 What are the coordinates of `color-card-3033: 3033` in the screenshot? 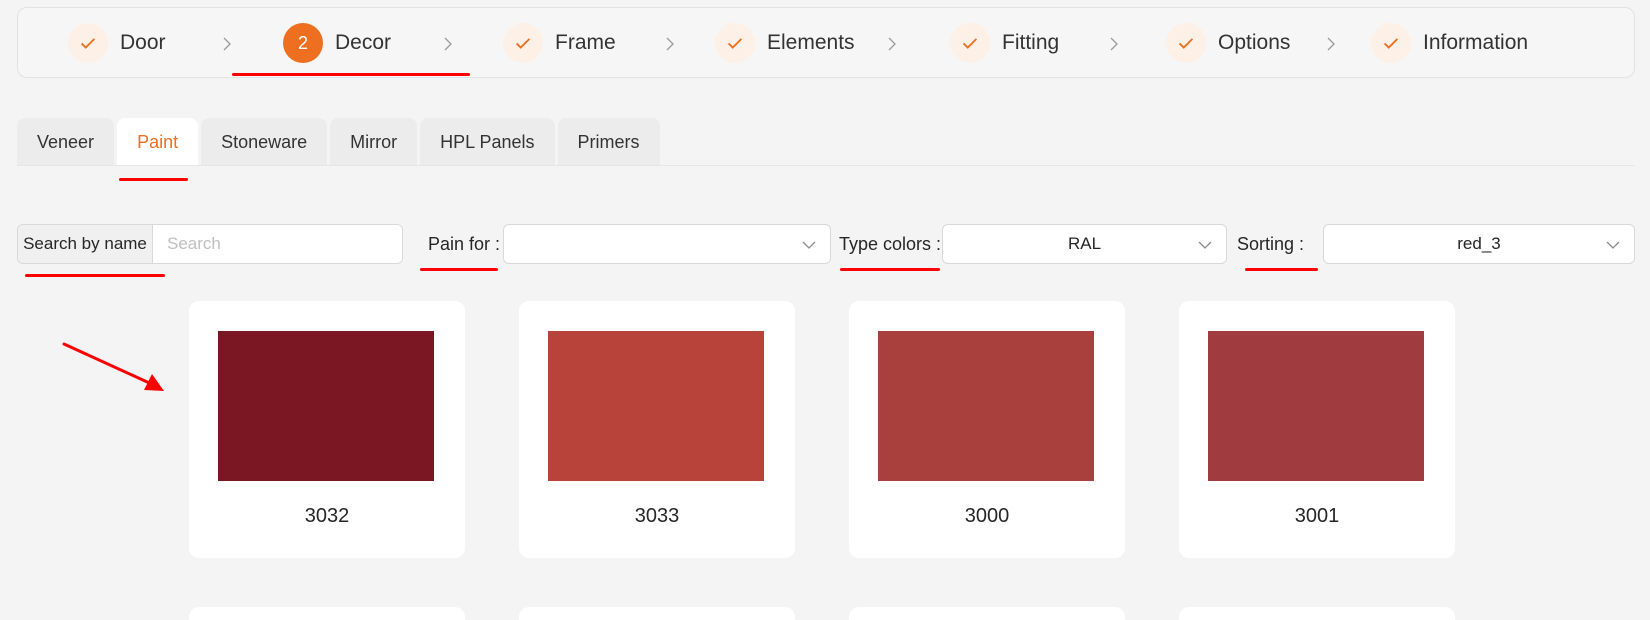 It's located at (657, 429).